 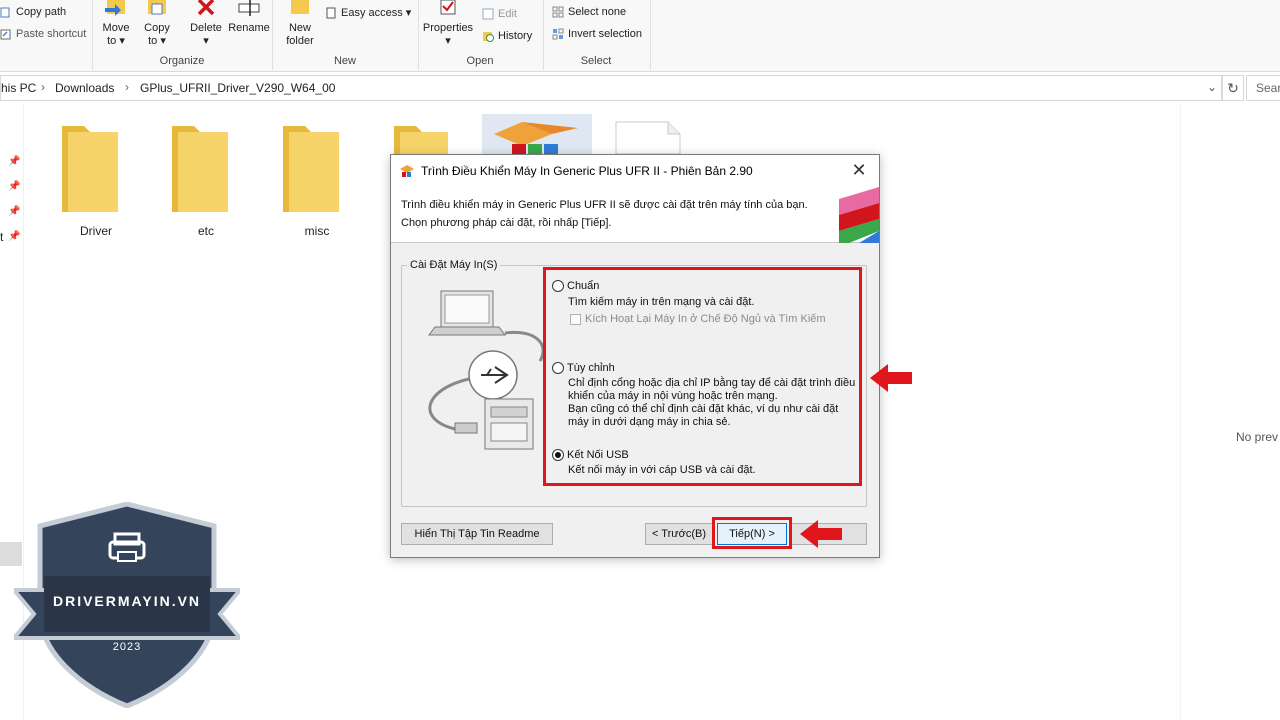 I want to click on paste-shortcut-button: Paste shortcut, so click(x=43, y=34).